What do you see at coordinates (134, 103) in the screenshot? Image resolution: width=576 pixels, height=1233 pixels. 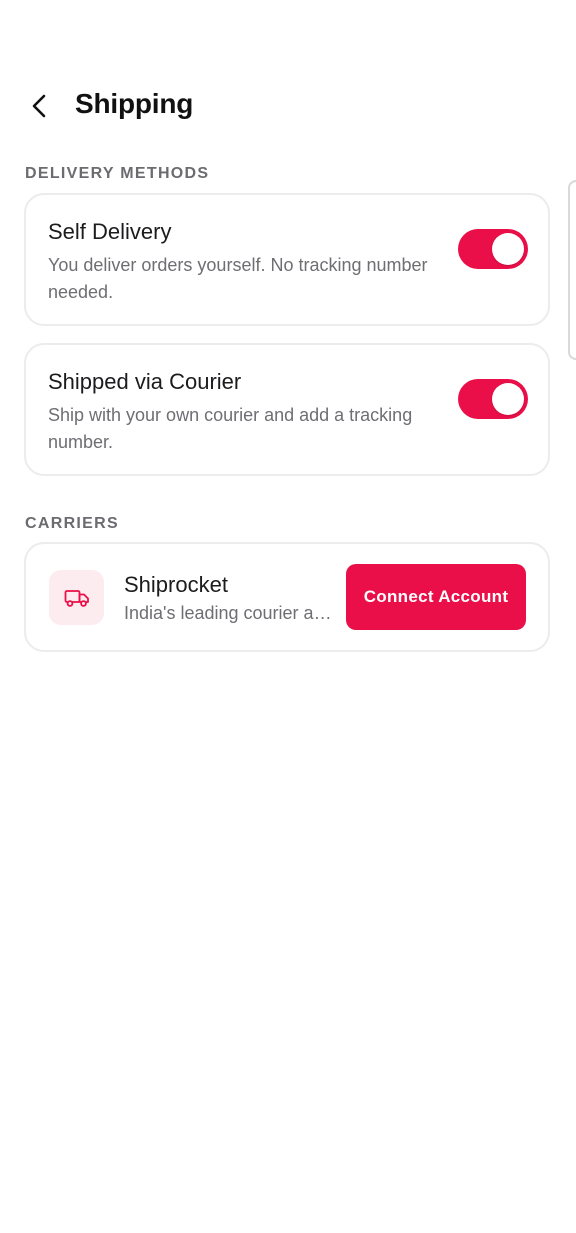 I see `page-title: Shipping` at bounding box center [134, 103].